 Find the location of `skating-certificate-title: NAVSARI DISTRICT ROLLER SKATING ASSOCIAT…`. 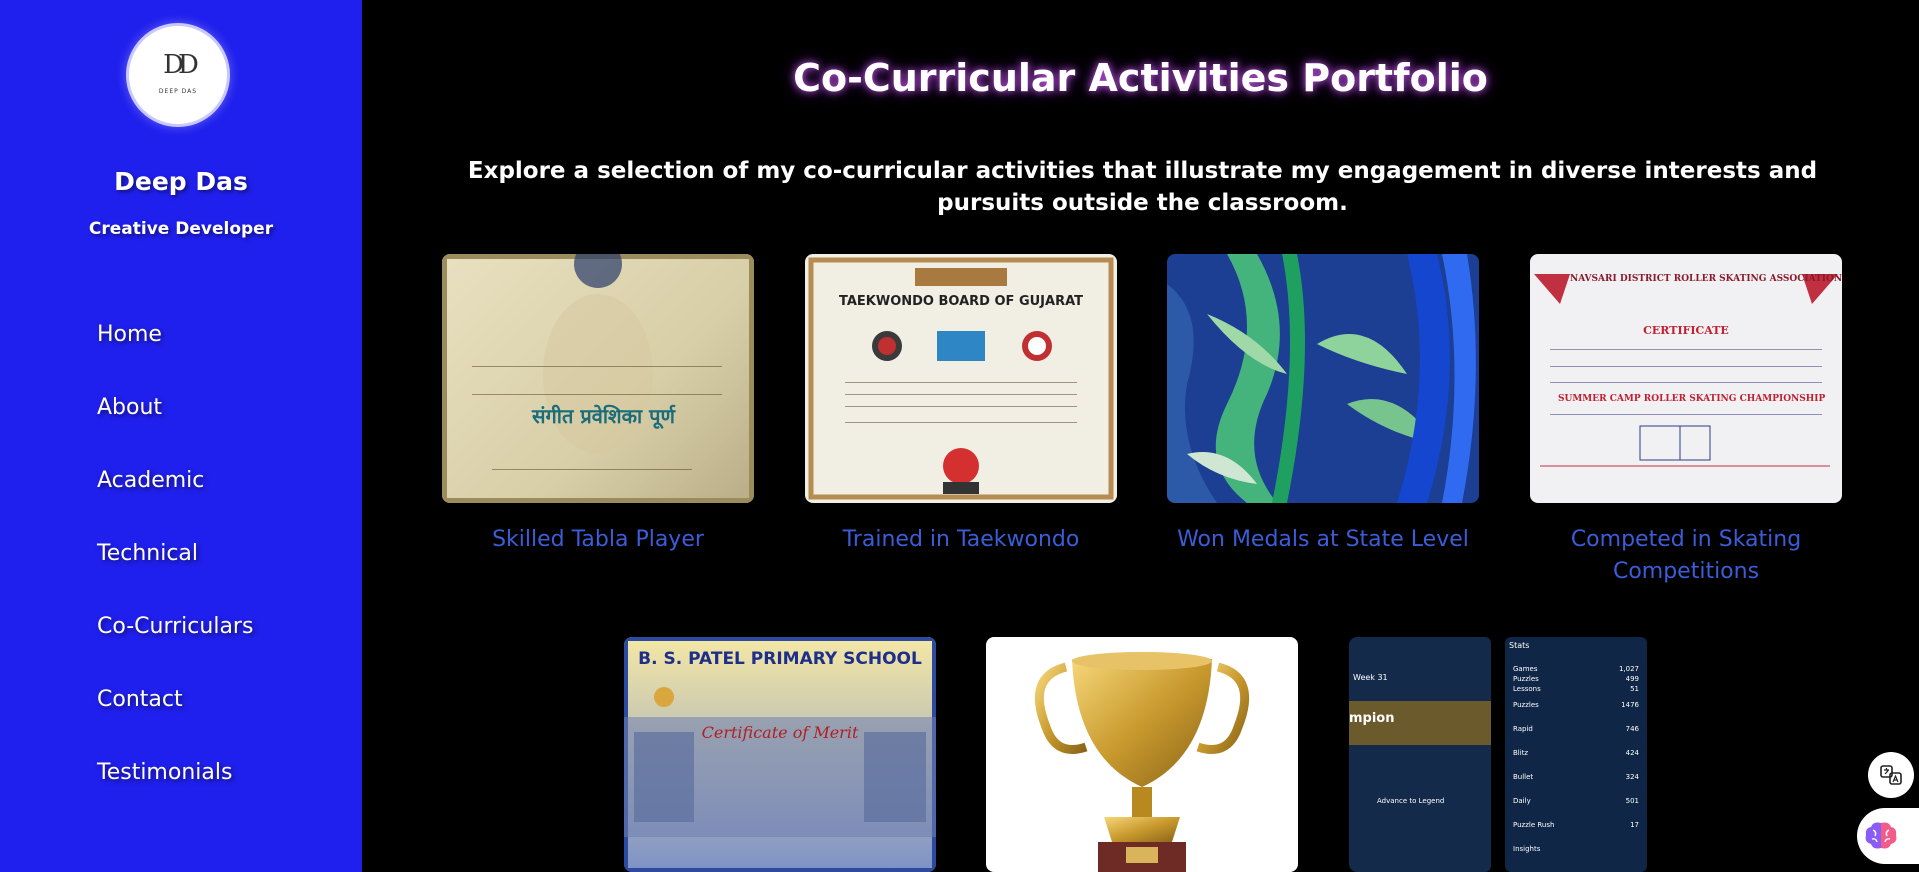

skating-certificate-title: NAVSARI DISTRICT ROLLER SKATING ASSOCIAT… is located at coordinates (1706, 279).